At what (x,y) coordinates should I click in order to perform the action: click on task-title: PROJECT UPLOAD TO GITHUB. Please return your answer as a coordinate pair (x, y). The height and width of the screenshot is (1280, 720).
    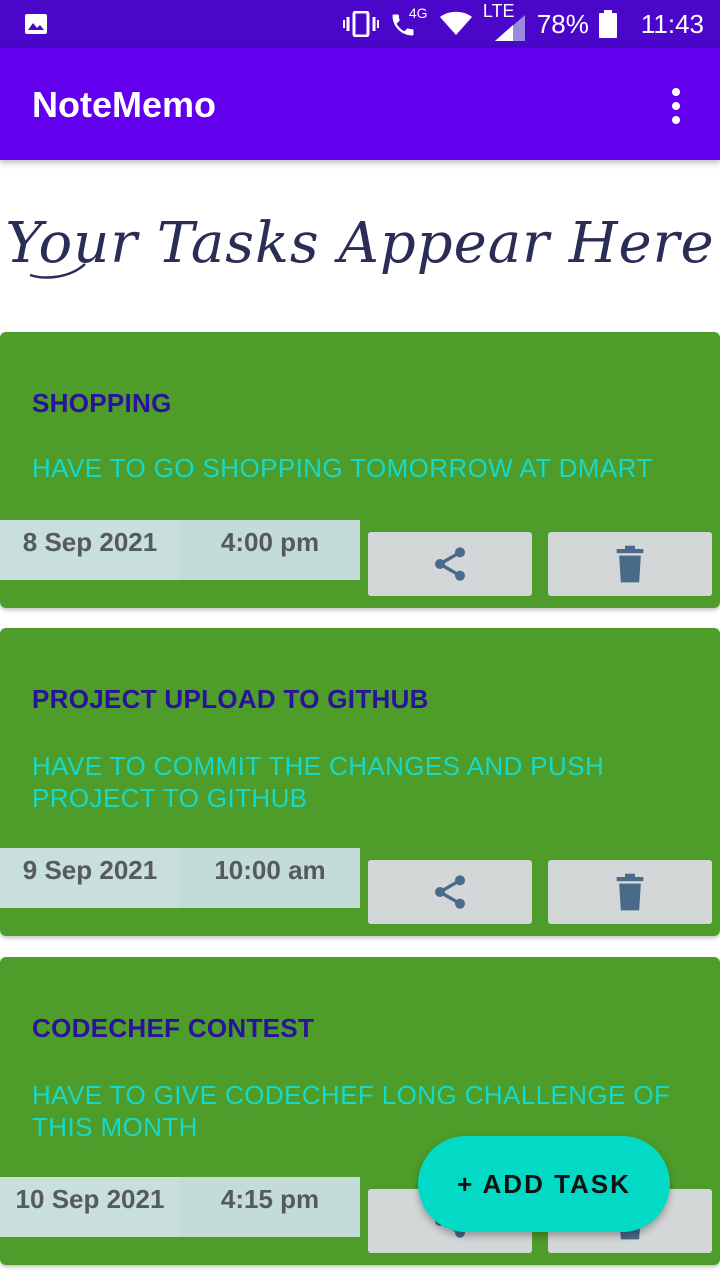
    Looking at the image, I should click on (230, 699).